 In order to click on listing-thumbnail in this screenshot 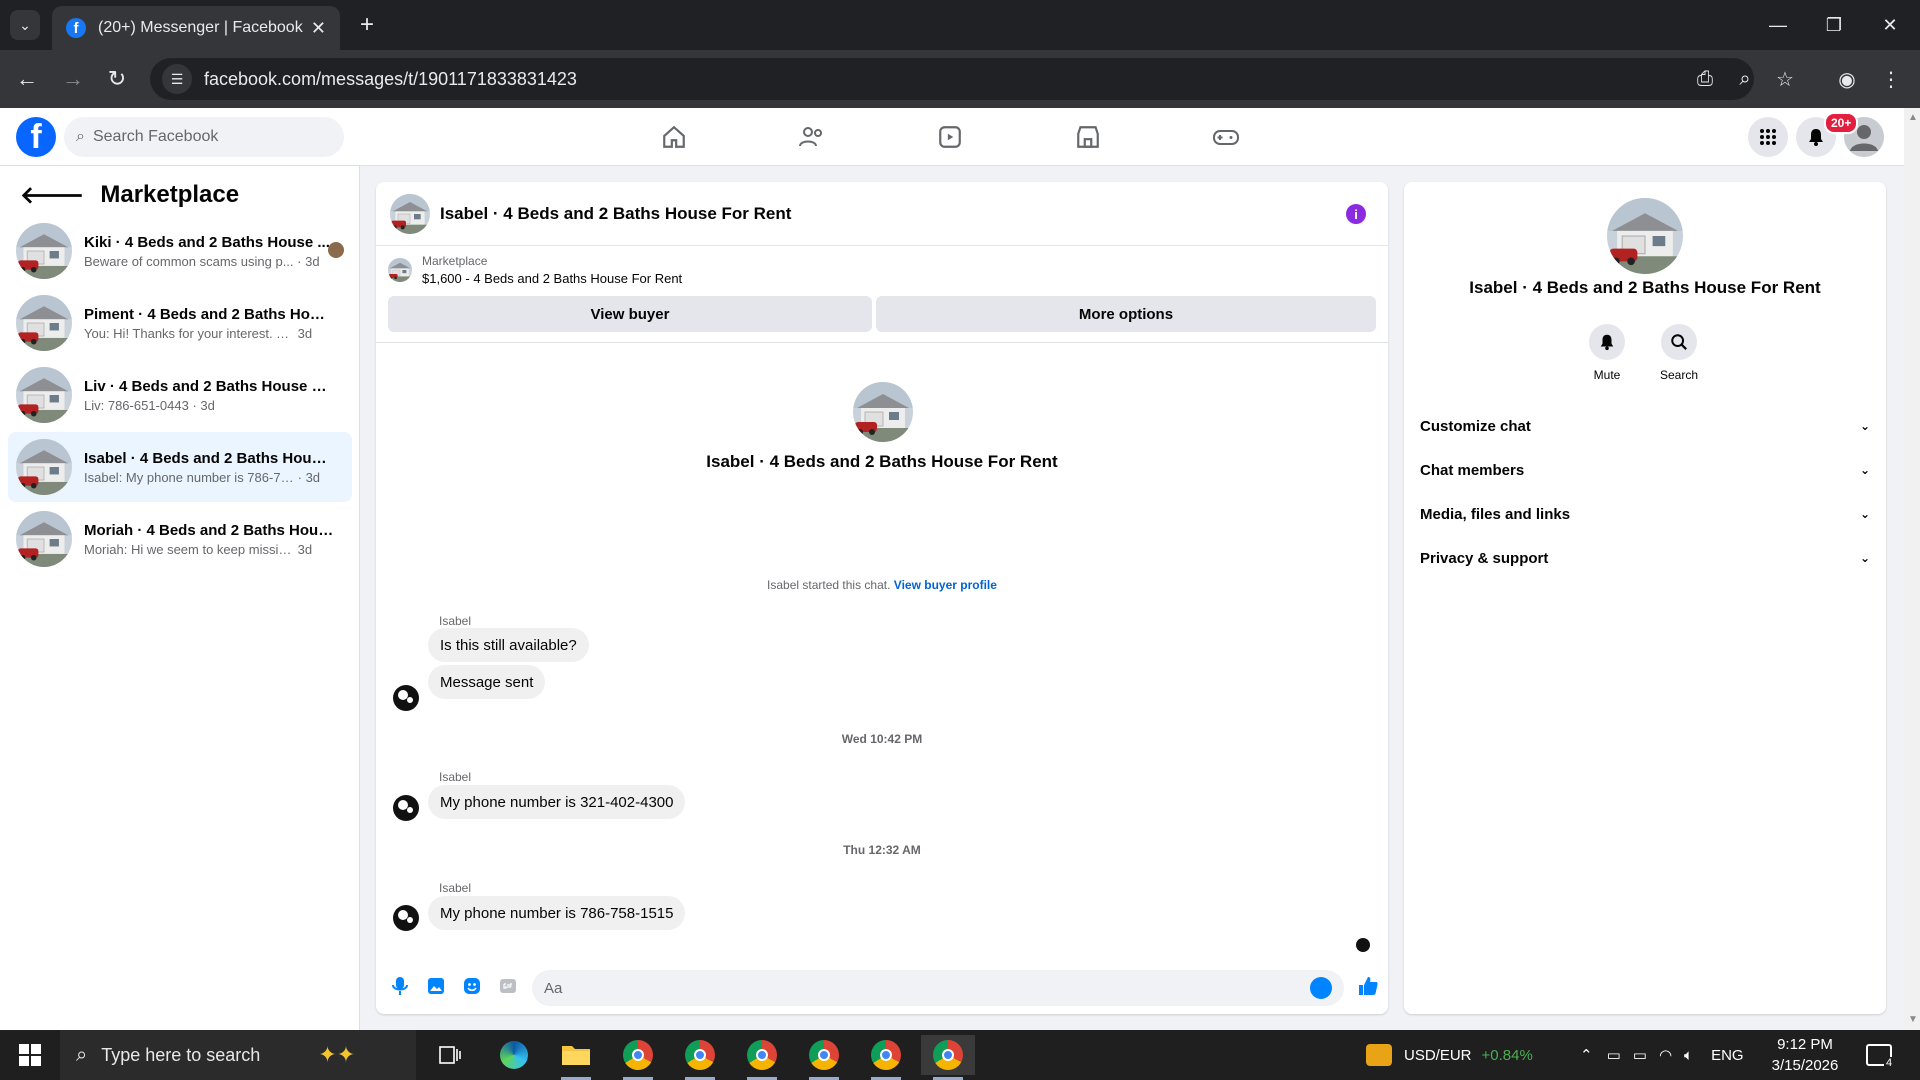, I will do `click(44, 323)`.